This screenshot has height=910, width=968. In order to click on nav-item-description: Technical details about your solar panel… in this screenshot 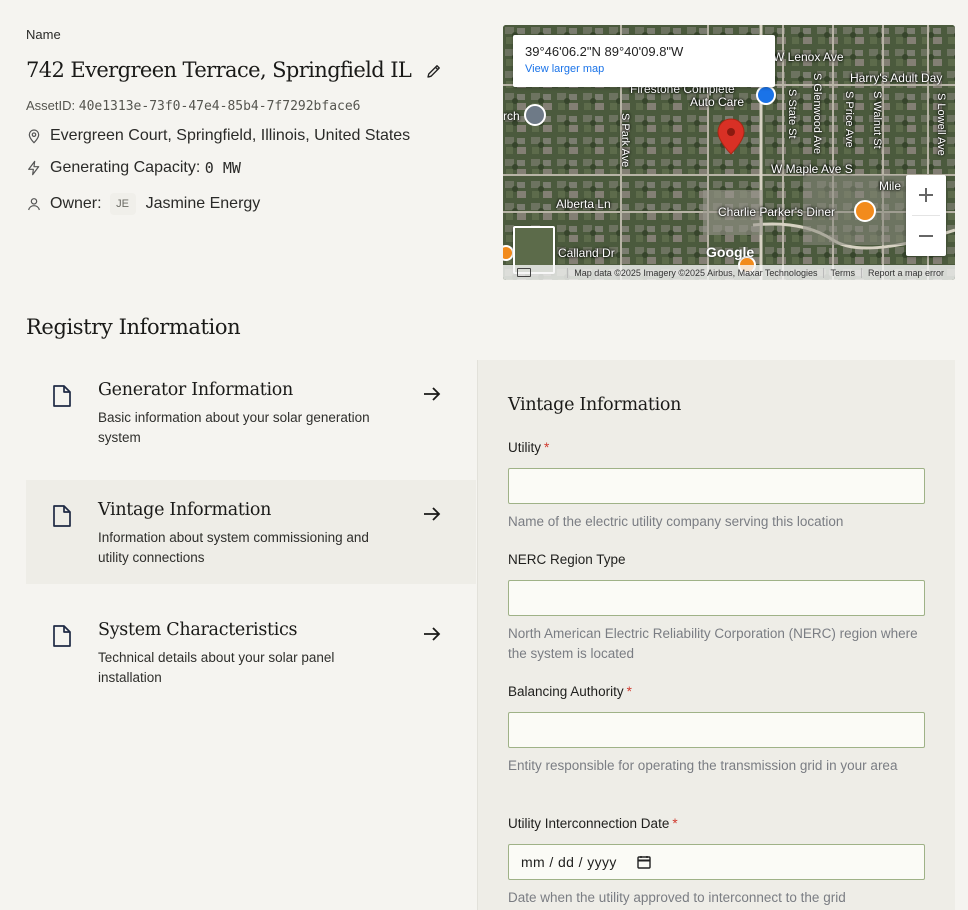, I will do `click(216, 667)`.